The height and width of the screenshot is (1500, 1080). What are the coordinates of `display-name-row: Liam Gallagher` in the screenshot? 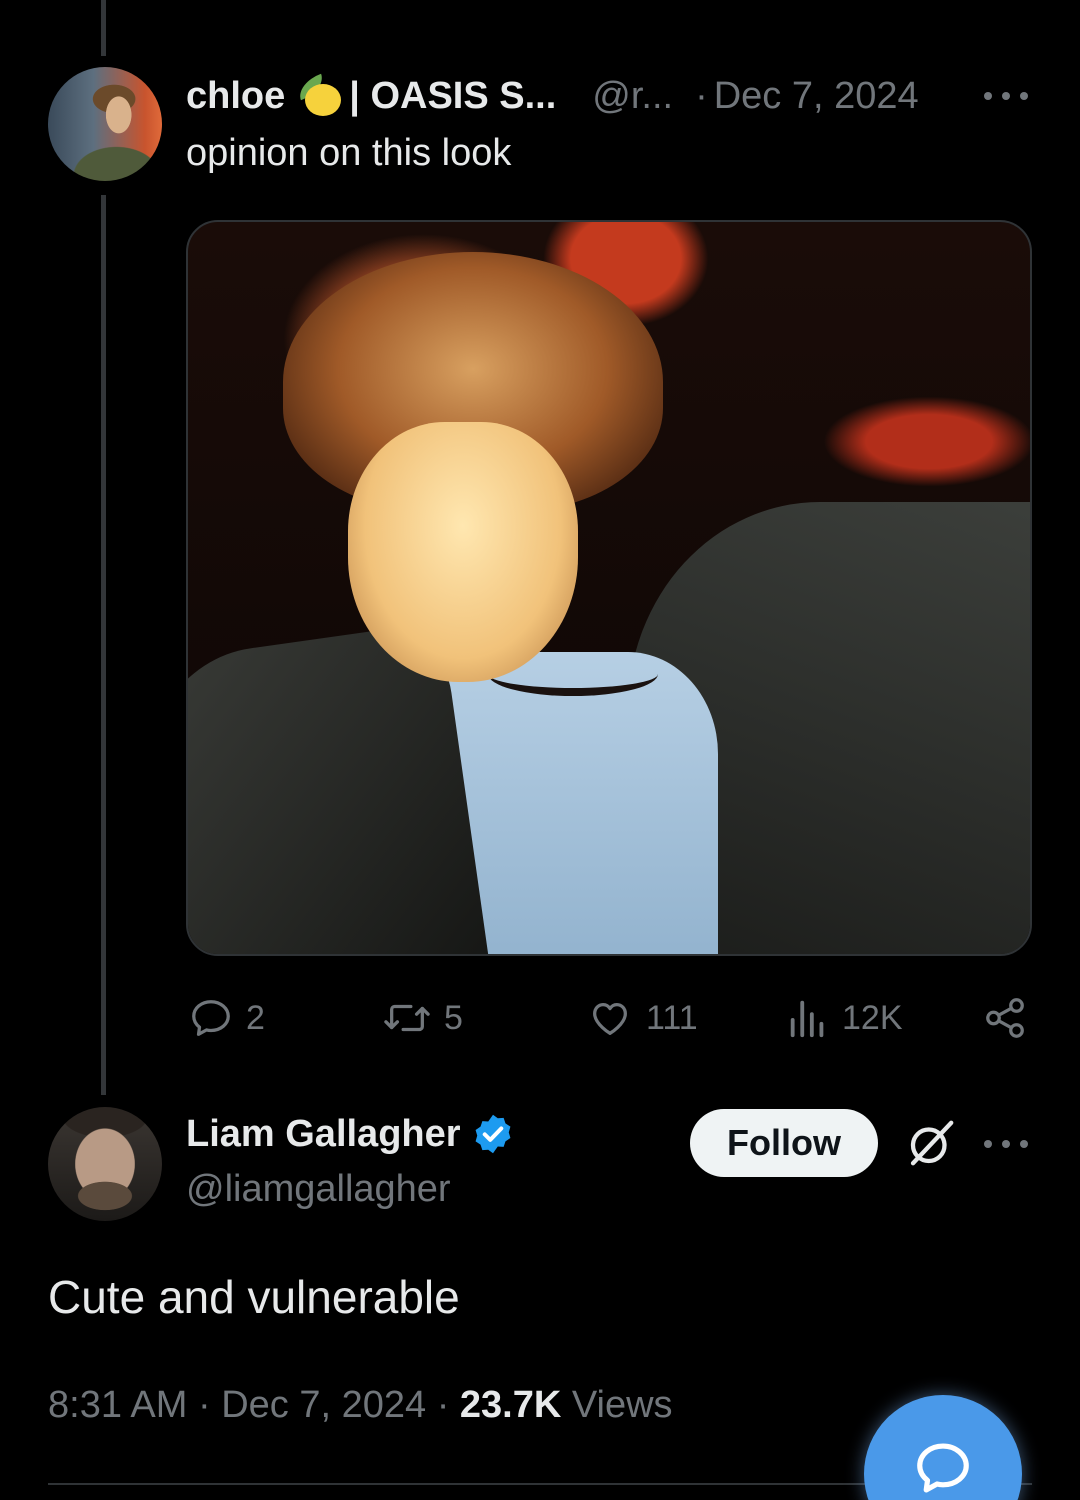 It's located at (350, 1134).